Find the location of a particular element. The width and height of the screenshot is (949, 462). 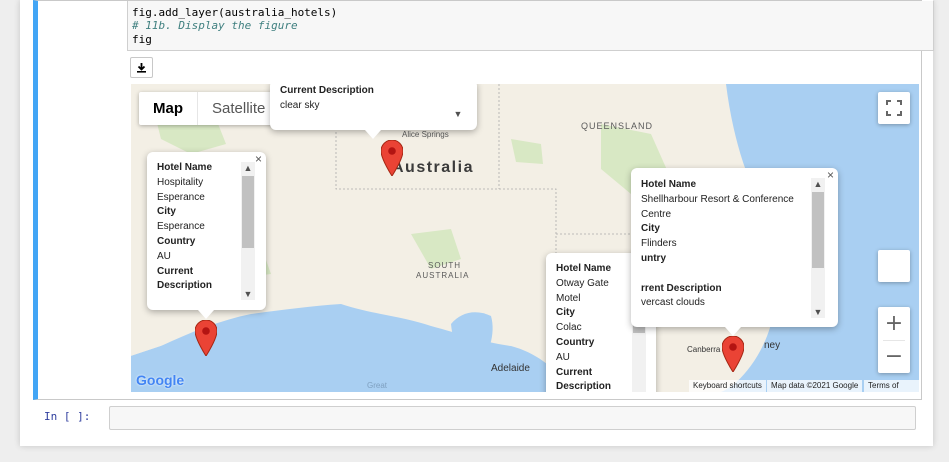

google-logo: Google is located at coordinates (160, 380).